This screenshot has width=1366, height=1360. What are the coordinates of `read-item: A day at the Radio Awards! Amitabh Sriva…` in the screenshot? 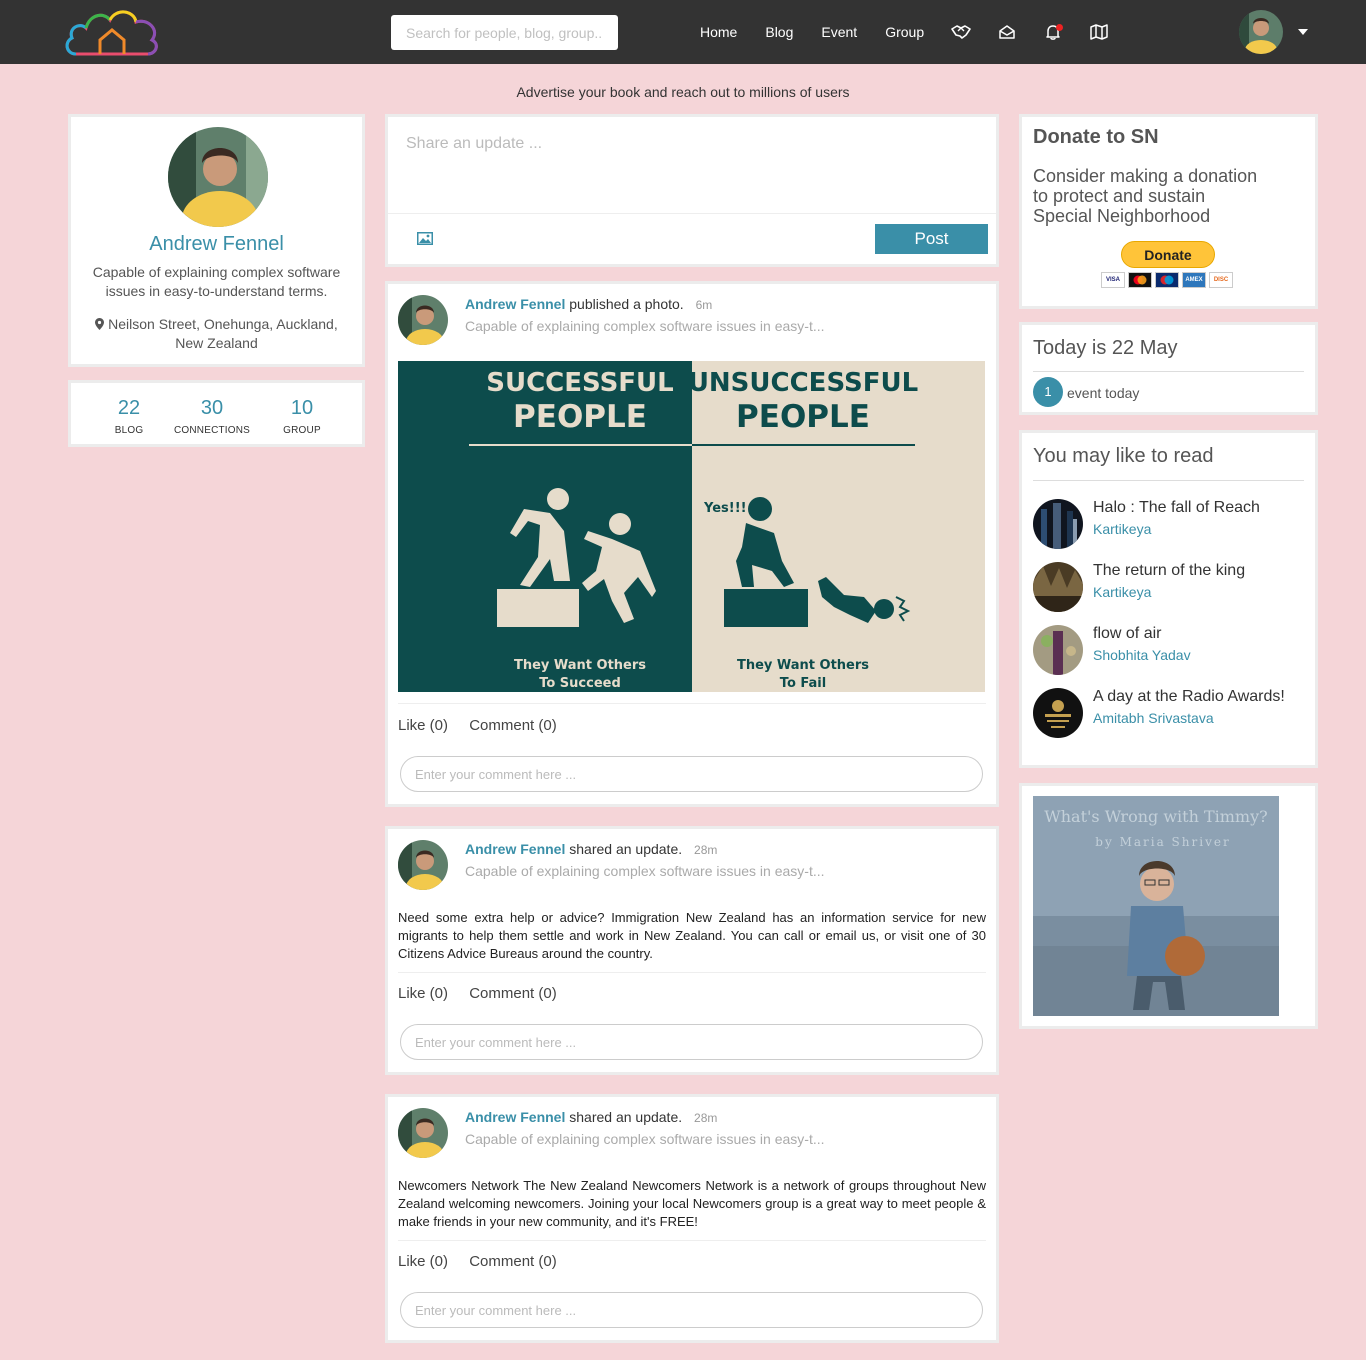 It's located at (1173, 714).